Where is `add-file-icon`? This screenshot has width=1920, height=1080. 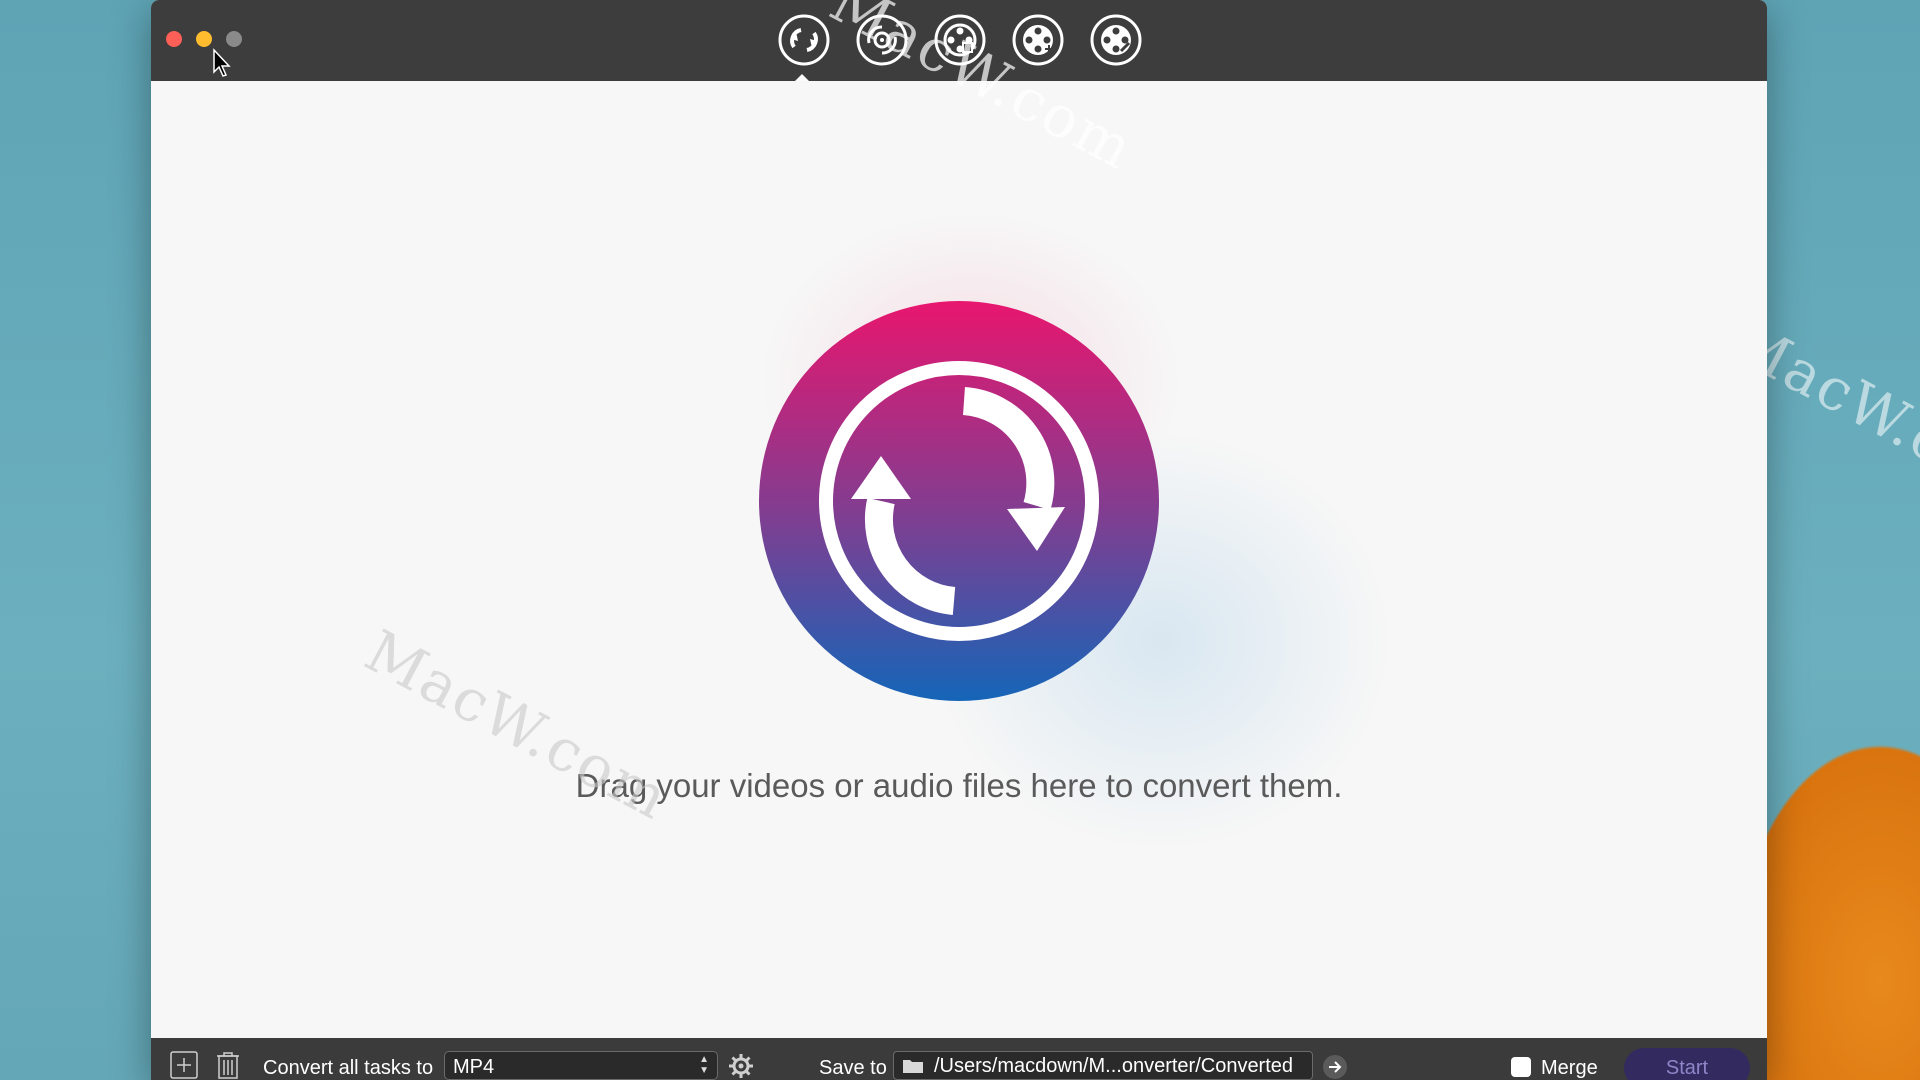
add-file-icon is located at coordinates (184, 1064).